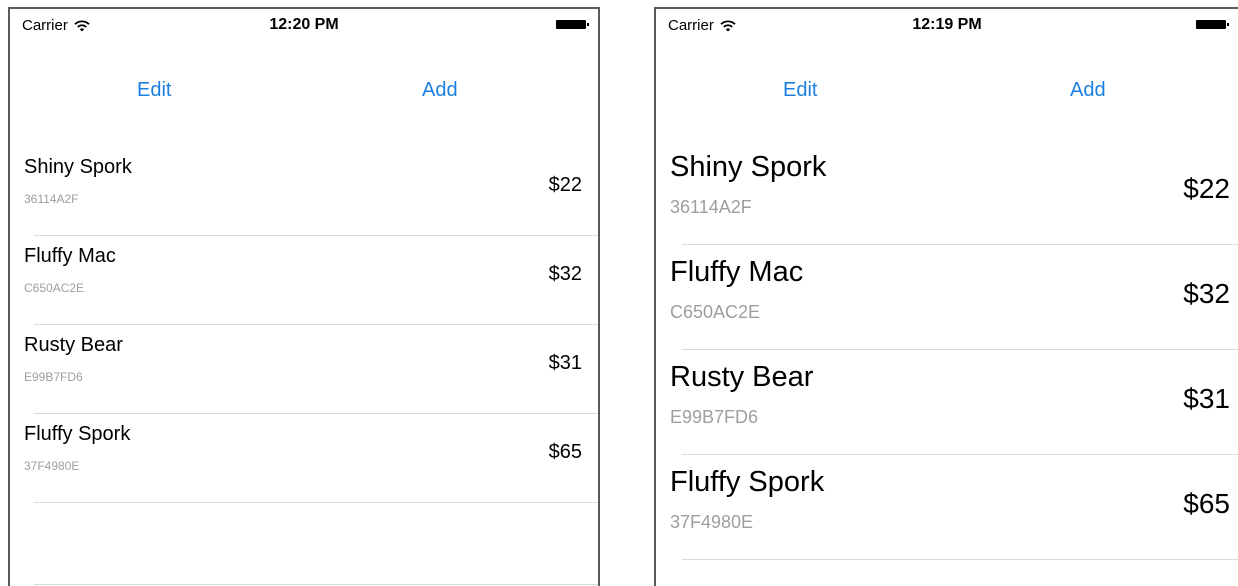 The width and height of the screenshot is (1238, 586). Describe the element at coordinates (316, 584) in the screenshot. I see `empty-row-separator` at that location.